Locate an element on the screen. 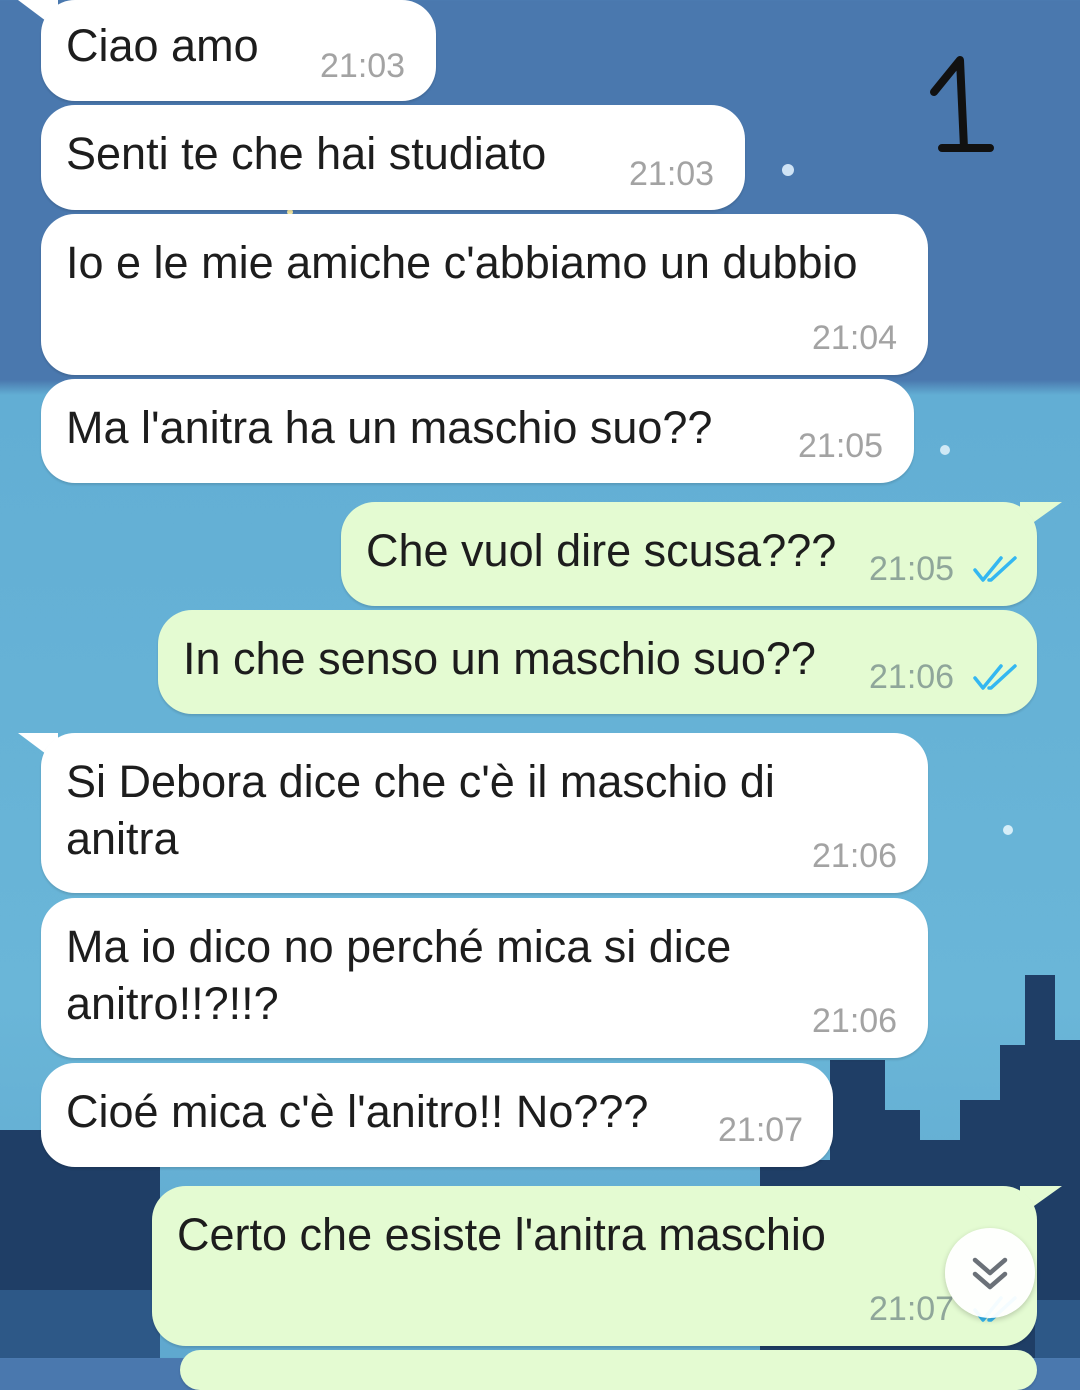 This screenshot has width=1080, height=1390. message-text-line: Ma io dico no perché mica si dice is located at coordinates (399, 946).